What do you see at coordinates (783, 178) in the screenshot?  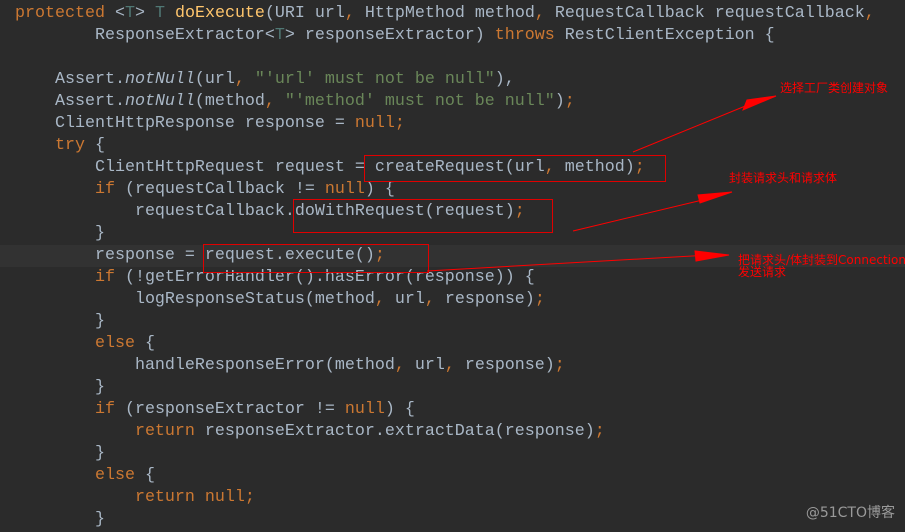 I see `annotation-wrap-headers-body: 封装请求头和请求体` at bounding box center [783, 178].